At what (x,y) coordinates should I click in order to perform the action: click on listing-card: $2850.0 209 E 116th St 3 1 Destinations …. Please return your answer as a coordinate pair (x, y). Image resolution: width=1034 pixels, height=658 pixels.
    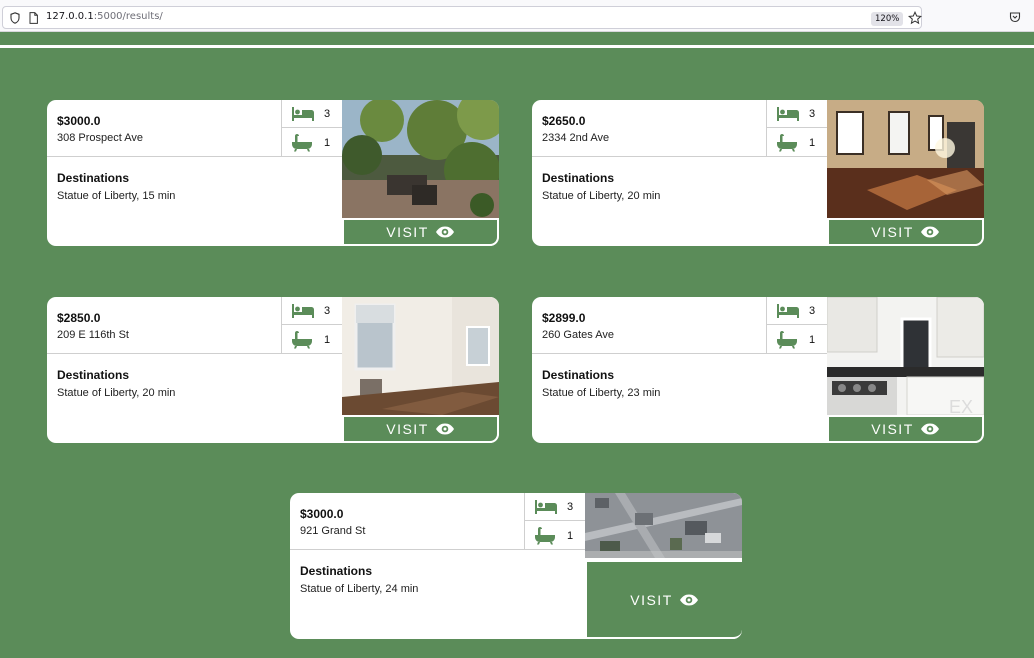
    Looking at the image, I should click on (273, 370).